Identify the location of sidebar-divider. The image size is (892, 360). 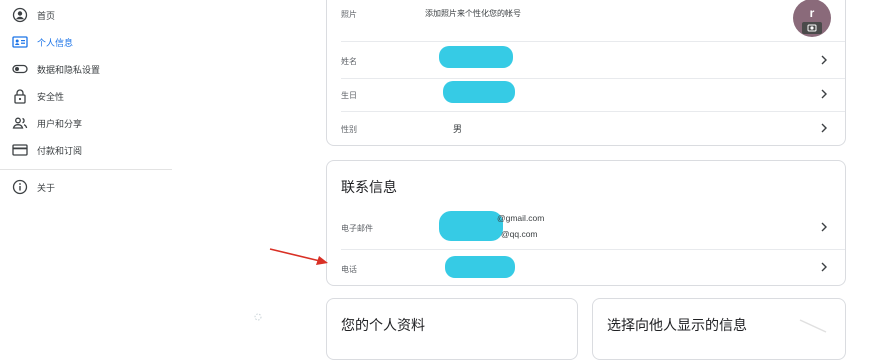
(86, 169).